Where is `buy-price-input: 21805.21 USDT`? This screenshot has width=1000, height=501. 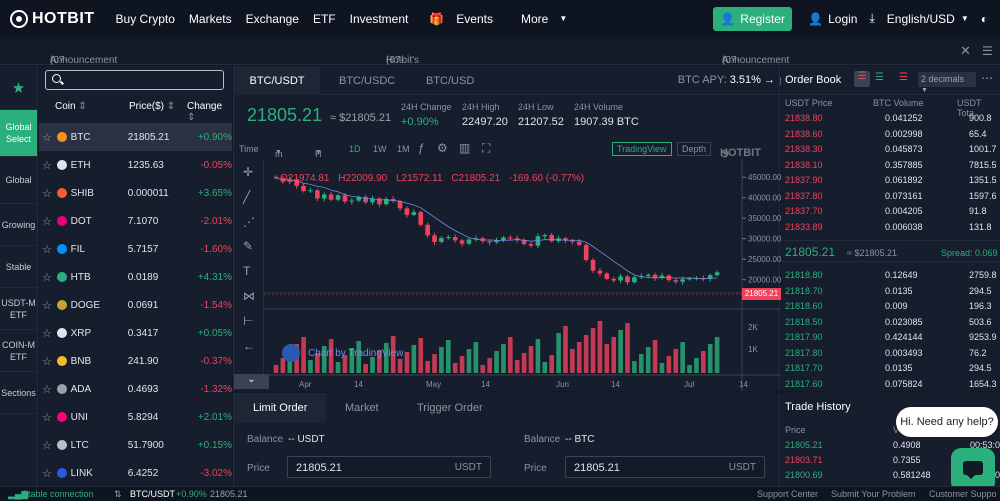 buy-price-input: 21805.21 USDT is located at coordinates (389, 467).